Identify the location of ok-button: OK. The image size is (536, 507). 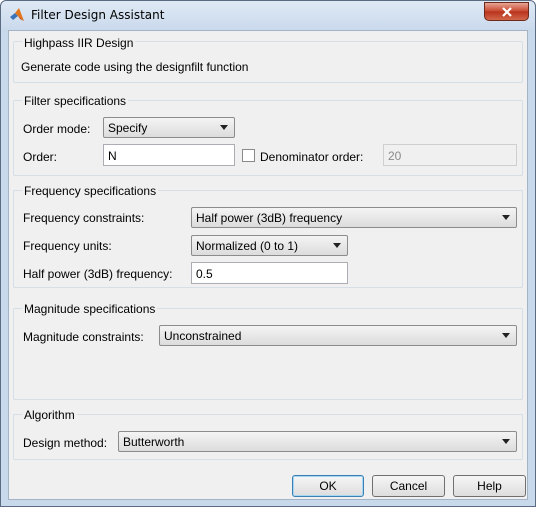
(328, 486).